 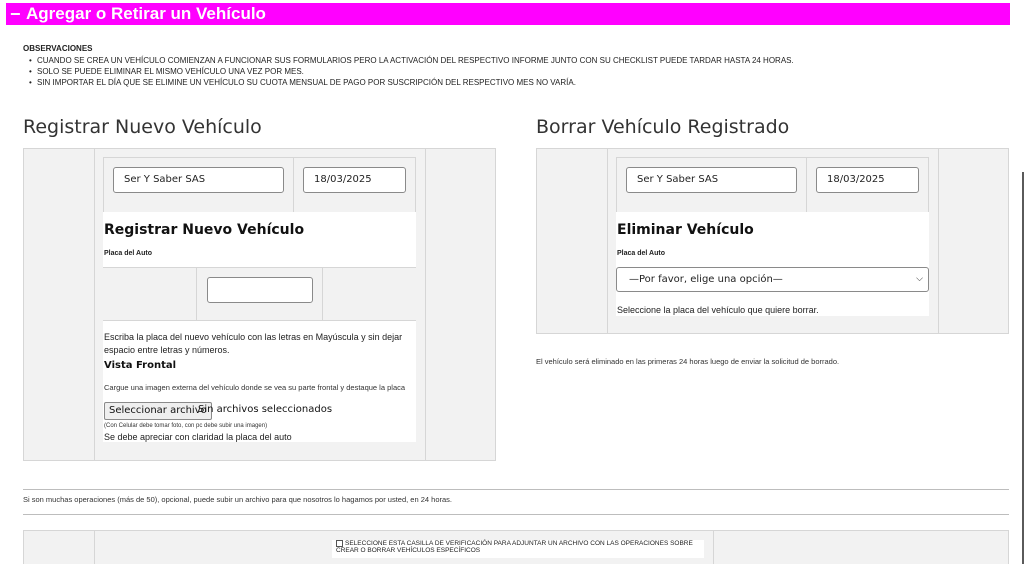 I want to click on section-header: − Agregar o Retirar un Vehículo, so click(x=508, y=14).